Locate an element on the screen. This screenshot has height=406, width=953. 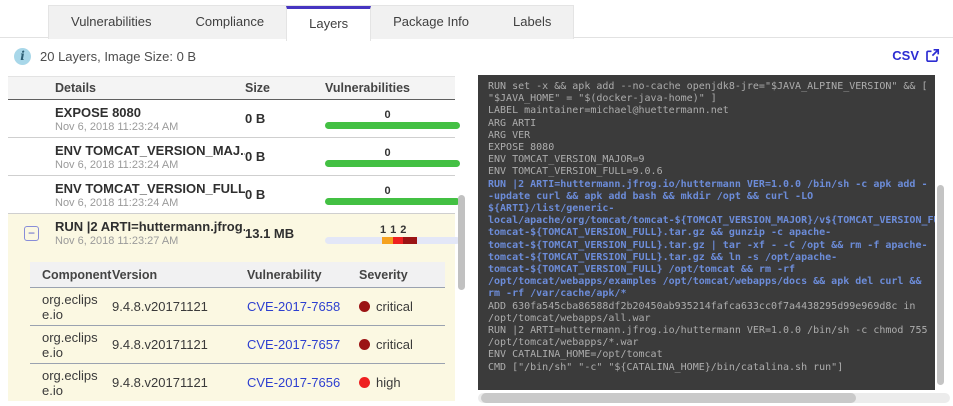
horizontal-scrollbar-thumb is located at coordinates (668, 398).